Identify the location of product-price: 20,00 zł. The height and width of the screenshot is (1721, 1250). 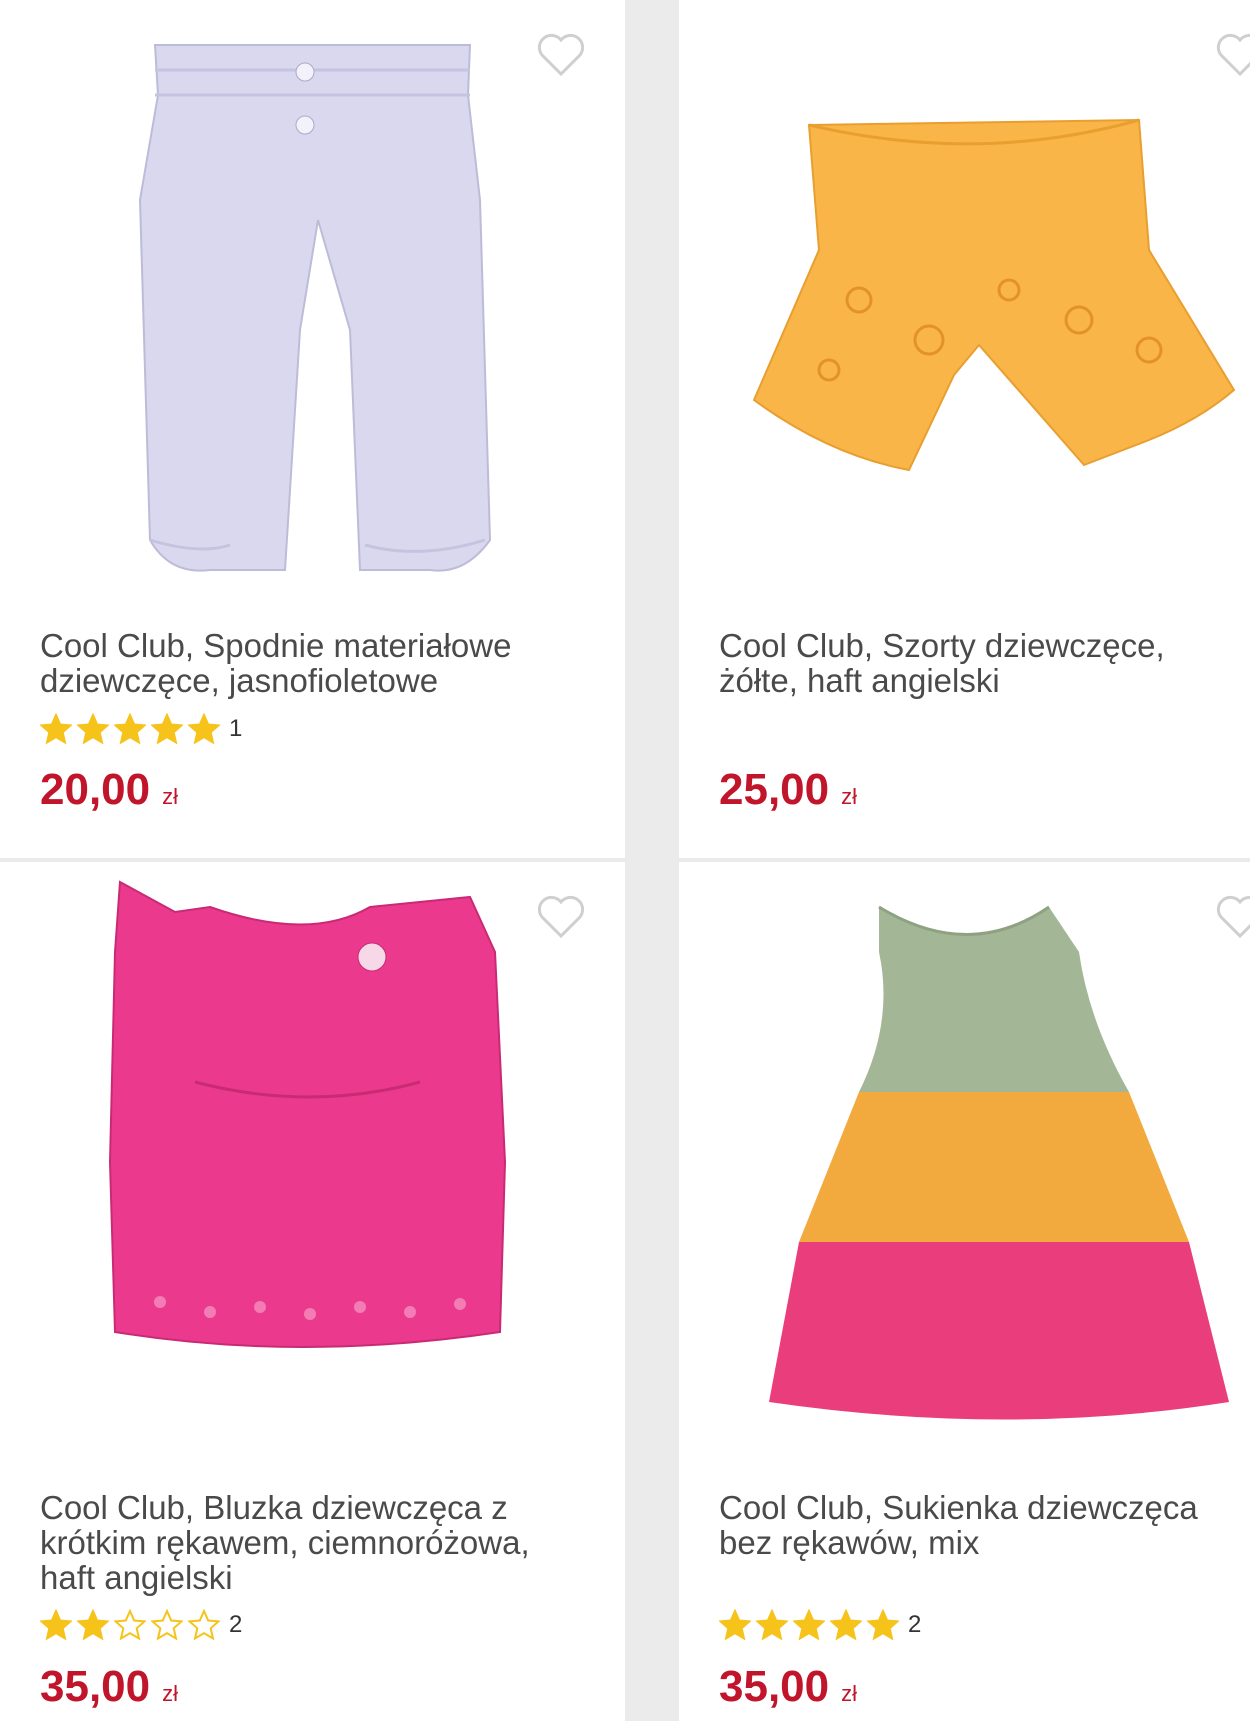
(109, 790).